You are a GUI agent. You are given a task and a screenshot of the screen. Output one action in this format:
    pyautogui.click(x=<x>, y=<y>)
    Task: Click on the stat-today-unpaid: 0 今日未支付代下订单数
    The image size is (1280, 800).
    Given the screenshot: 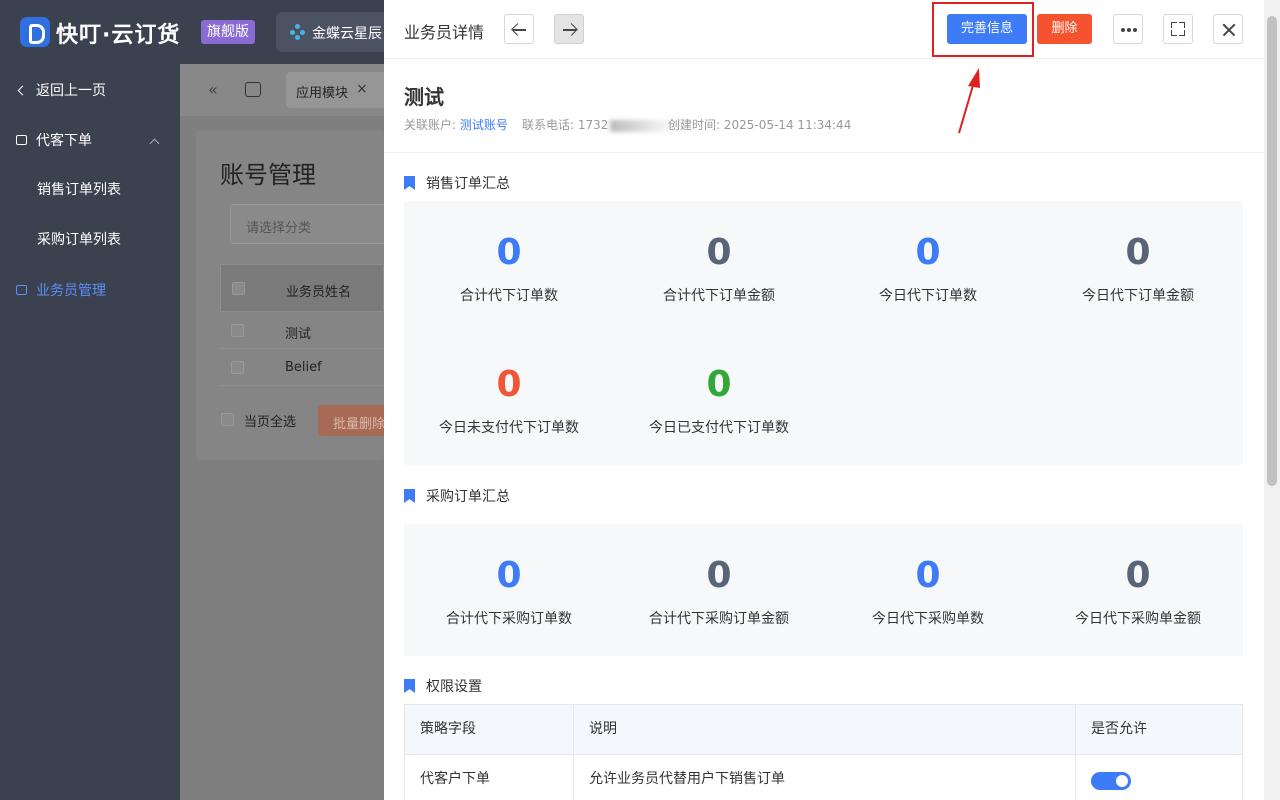 What is the action you would take?
    pyautogui.click(x=509, y=401)
    